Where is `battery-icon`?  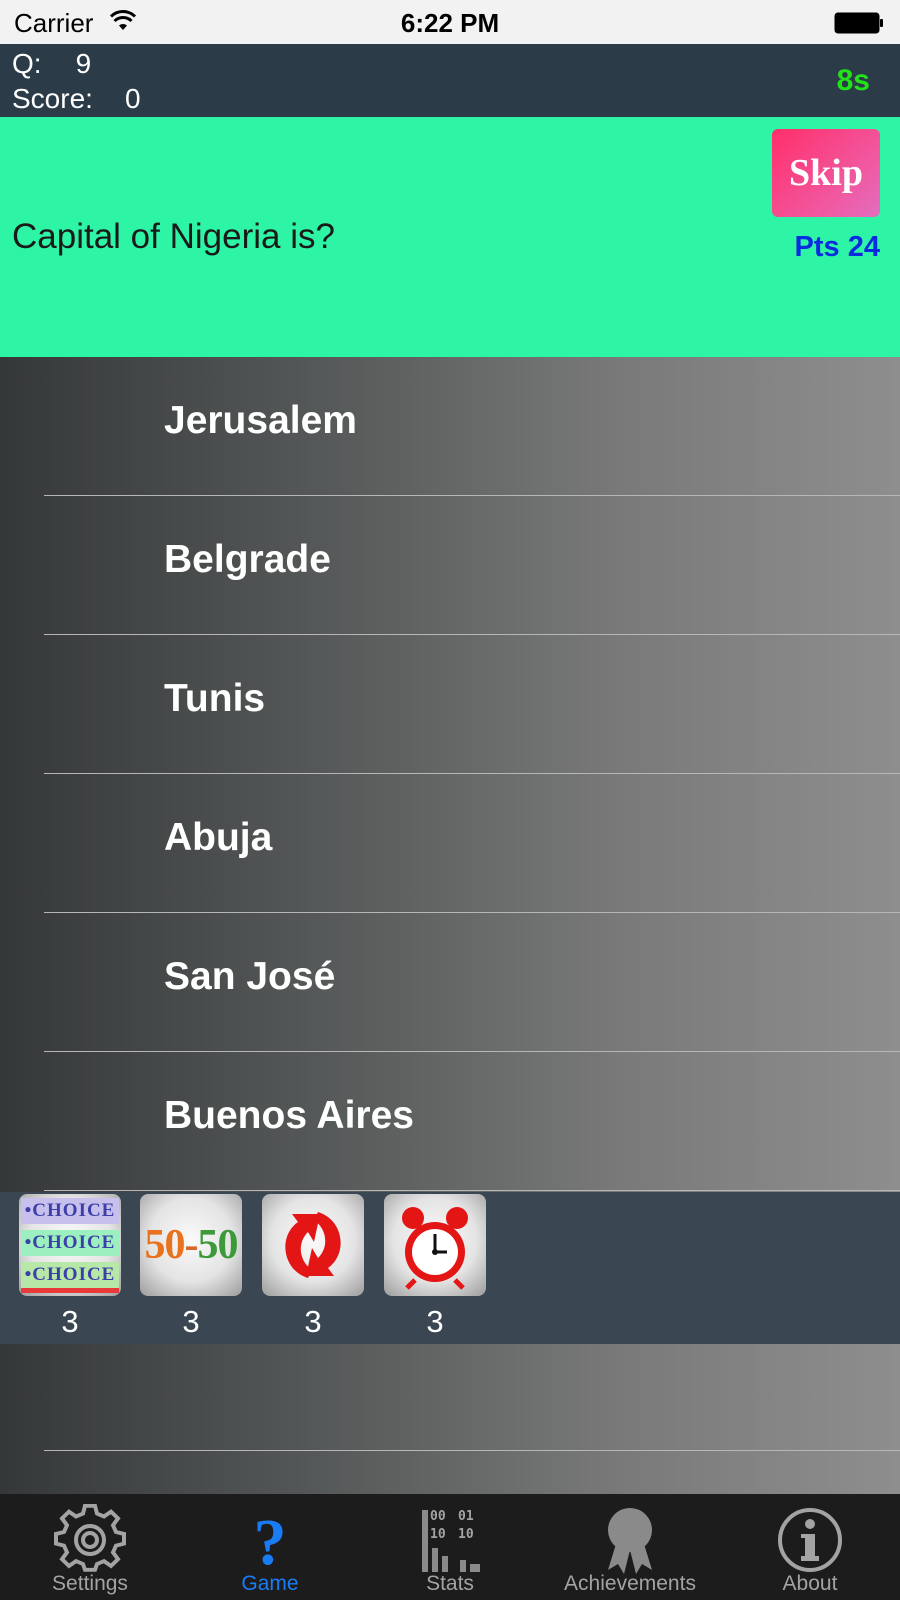 battery-icon is located at coordinates (858, 23).